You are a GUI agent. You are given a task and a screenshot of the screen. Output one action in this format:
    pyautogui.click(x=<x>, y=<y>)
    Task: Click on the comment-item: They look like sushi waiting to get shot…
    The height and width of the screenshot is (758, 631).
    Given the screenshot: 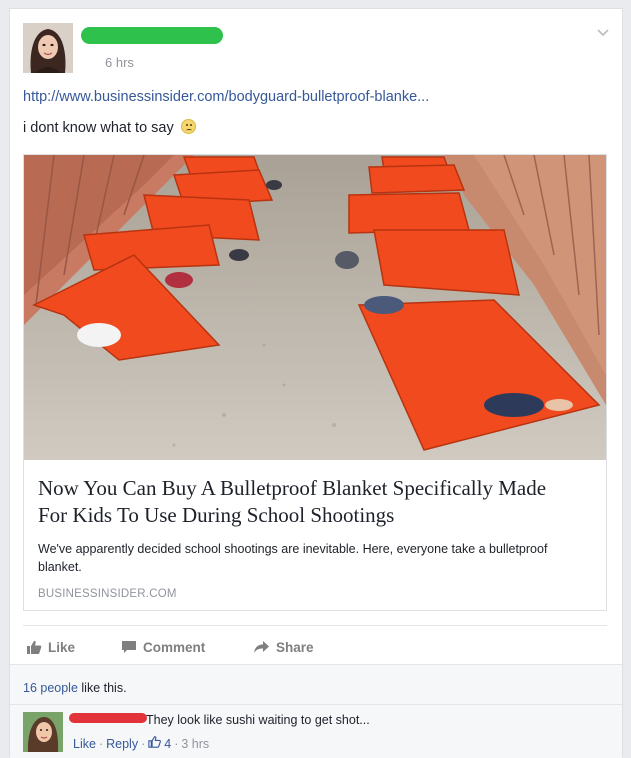 What is the action you would take?
    pyautogui.click(x=316, y=731)
    